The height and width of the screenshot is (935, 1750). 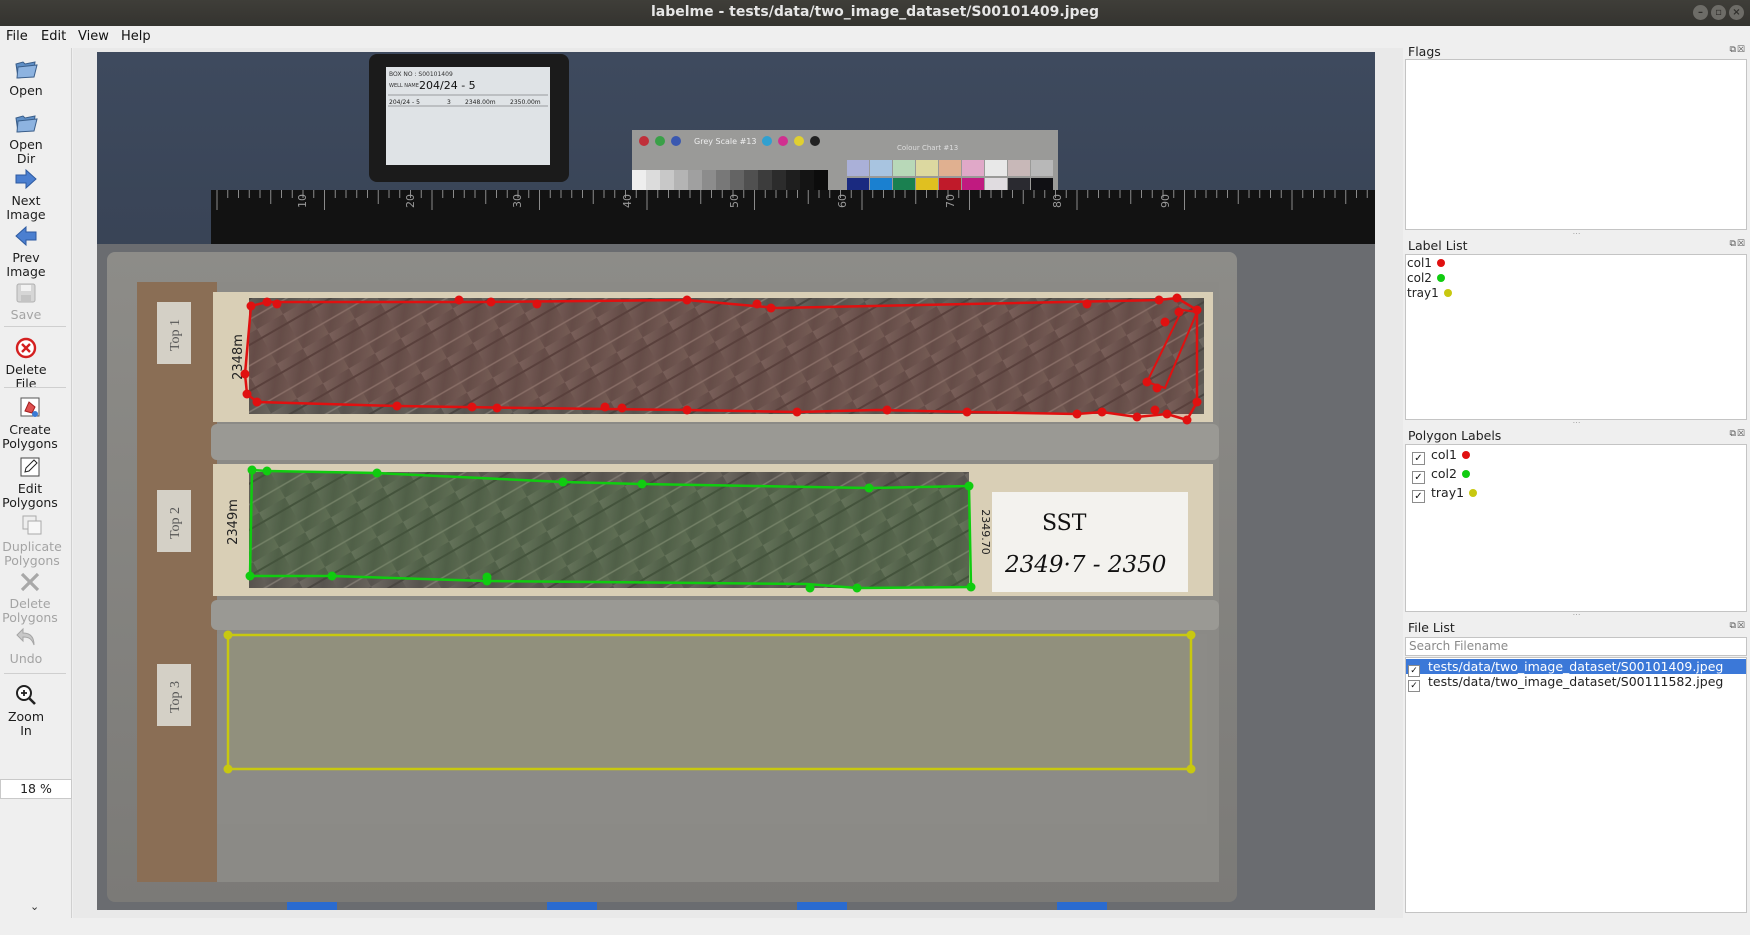 I want to click on close-window-icon: ×, so click(x=1736, y=12).